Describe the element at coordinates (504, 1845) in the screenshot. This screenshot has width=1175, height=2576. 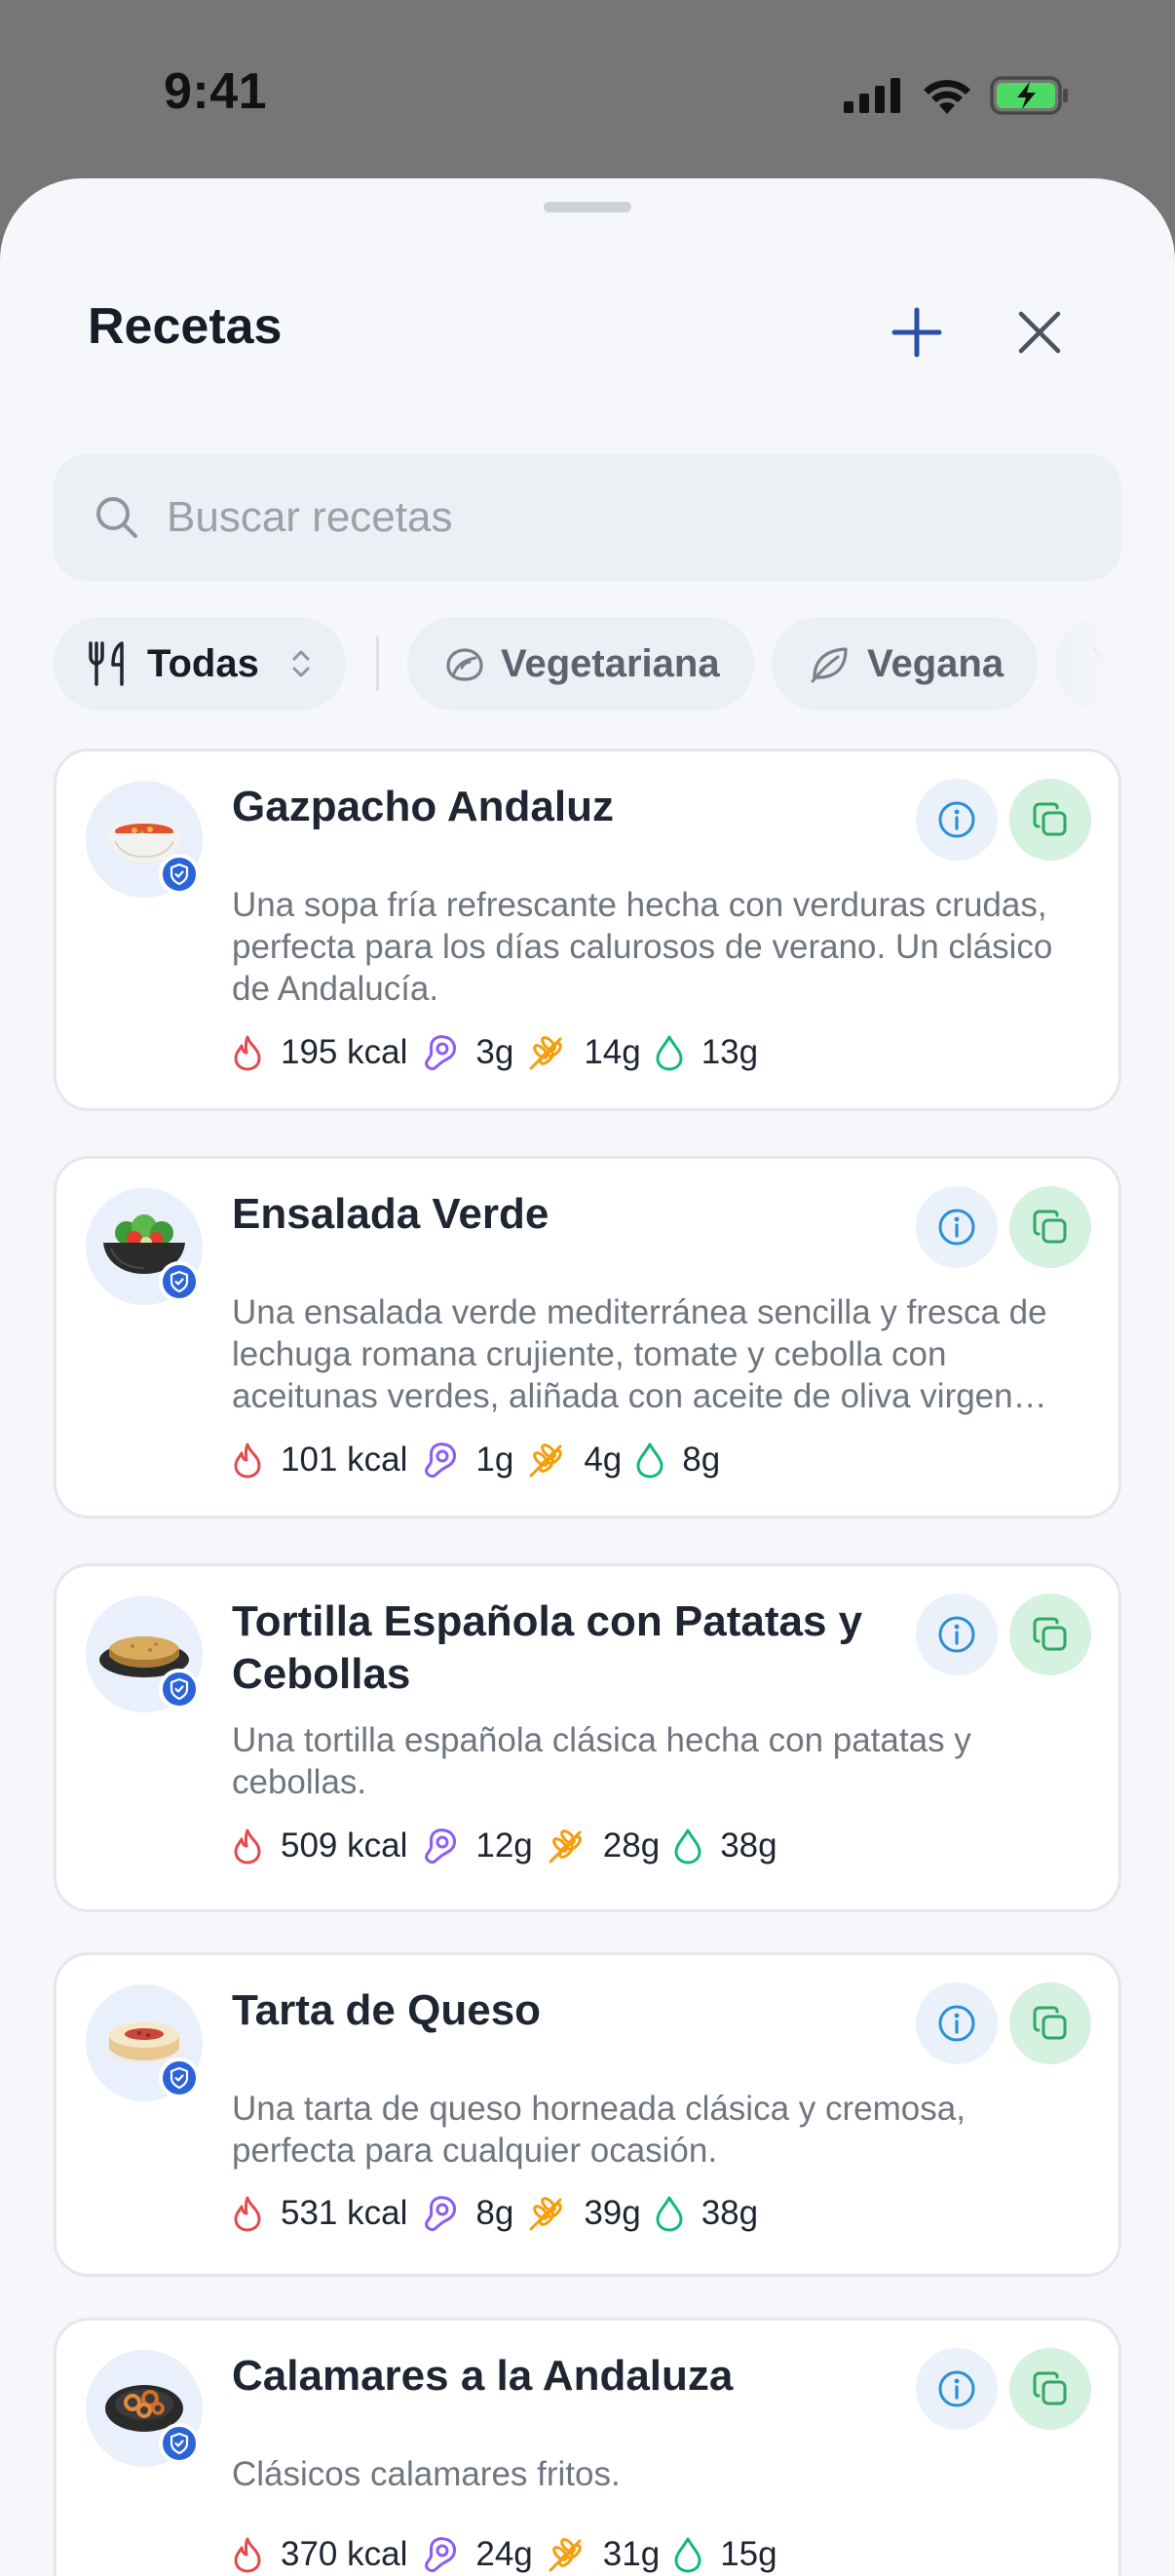
I see `protein-value: 12g` at that location.